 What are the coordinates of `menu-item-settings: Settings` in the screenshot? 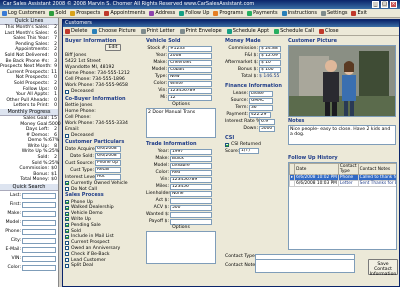 It's located at (333, 13).